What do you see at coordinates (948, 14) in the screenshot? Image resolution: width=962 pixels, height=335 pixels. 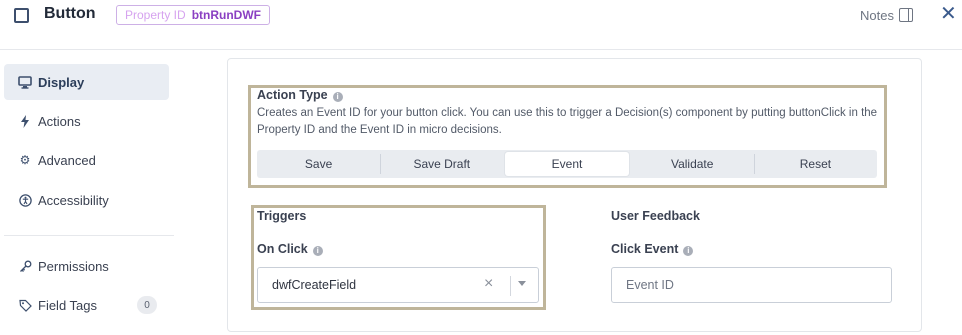 I see `close-icon: ✕` at bounding box center [948, 14].